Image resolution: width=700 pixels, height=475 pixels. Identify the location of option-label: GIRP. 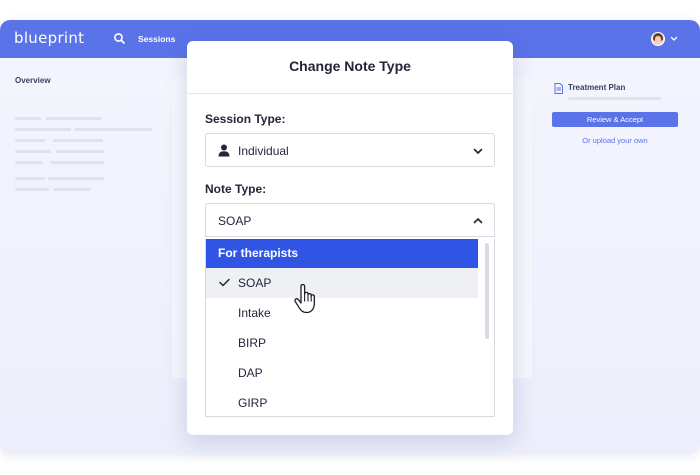
(253, 403).